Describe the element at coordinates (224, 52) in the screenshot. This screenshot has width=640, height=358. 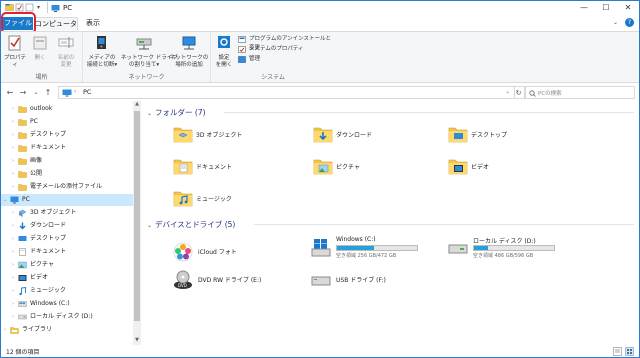
I see `open-settings-button: 設定 を開く` at that location.